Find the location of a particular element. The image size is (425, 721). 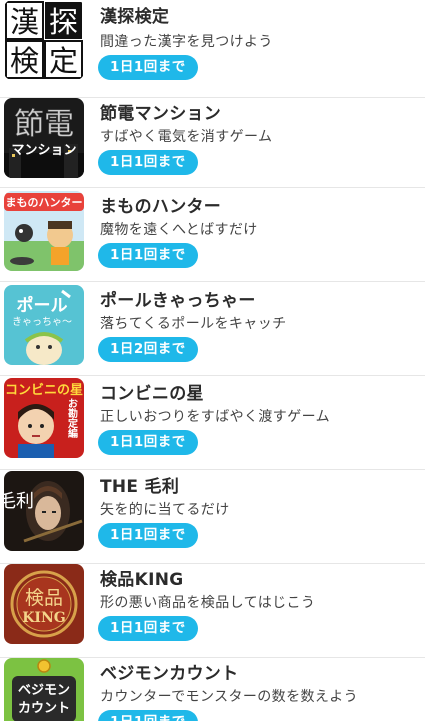

game-title: 節電マンション is located at coordinates (161, 114).